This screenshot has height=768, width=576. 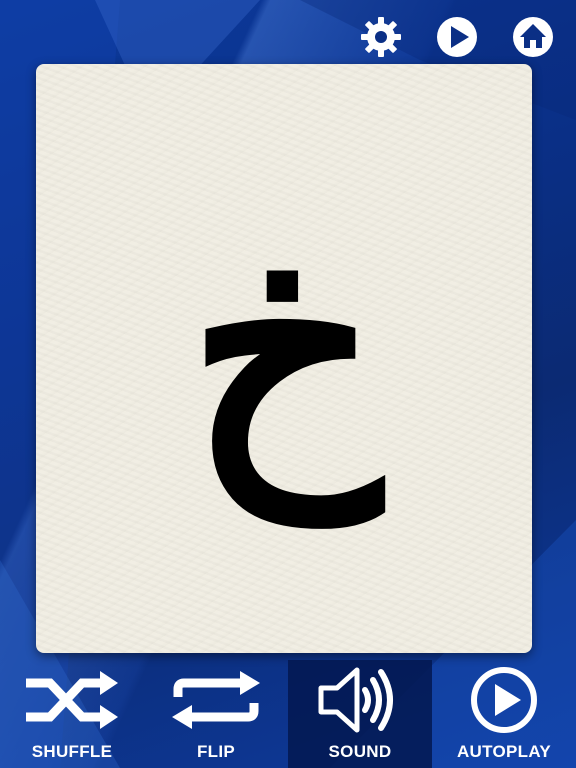 I want to click on gear-icon, so click(x=381, y=37).